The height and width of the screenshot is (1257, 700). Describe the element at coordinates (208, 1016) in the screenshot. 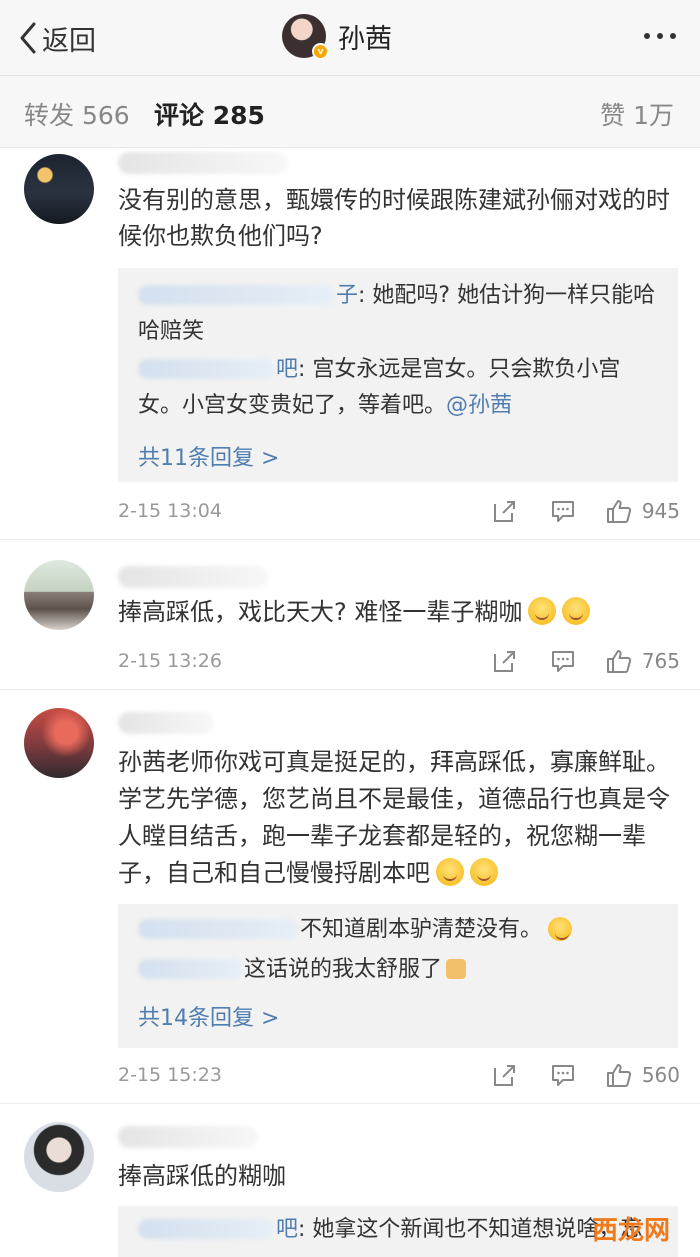

I see `more-replies-link: 共14条回复 >` at that location.